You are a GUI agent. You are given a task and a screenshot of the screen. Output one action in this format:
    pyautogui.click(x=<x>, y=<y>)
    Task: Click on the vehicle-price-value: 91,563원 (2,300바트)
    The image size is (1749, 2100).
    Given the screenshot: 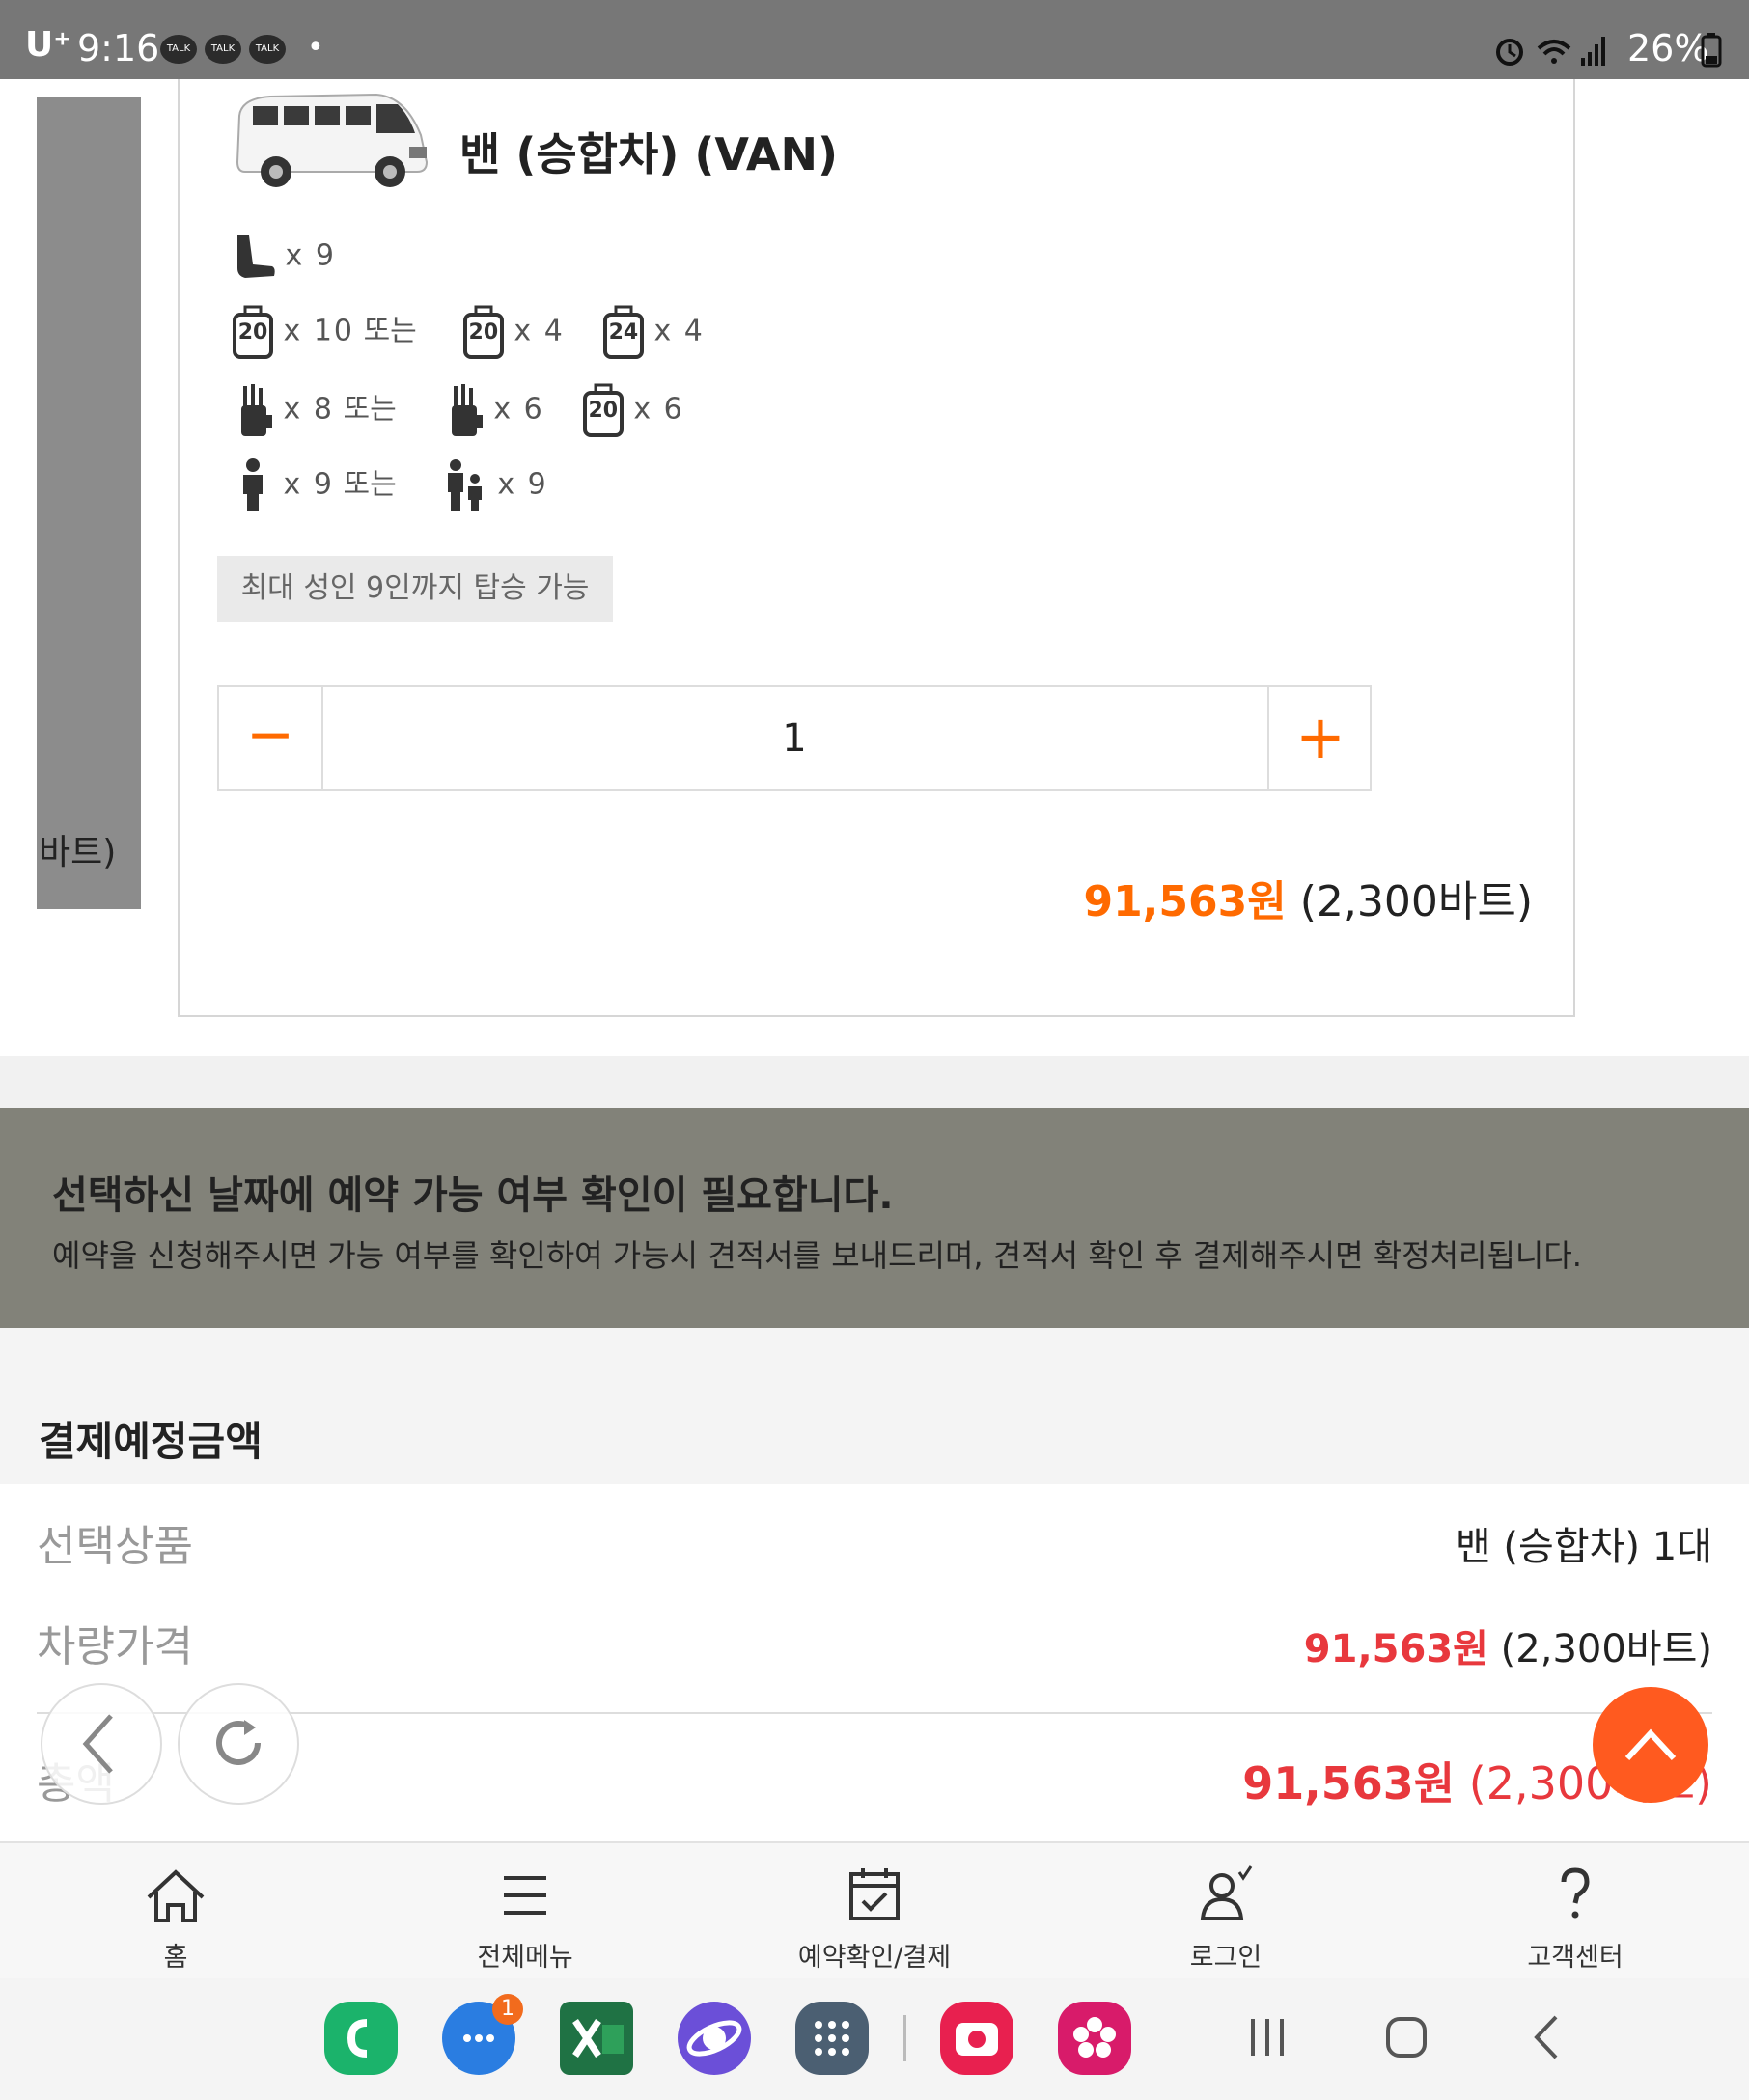 What is the action you would take?
    pyautogui.click(x=1508, y=1645)
    